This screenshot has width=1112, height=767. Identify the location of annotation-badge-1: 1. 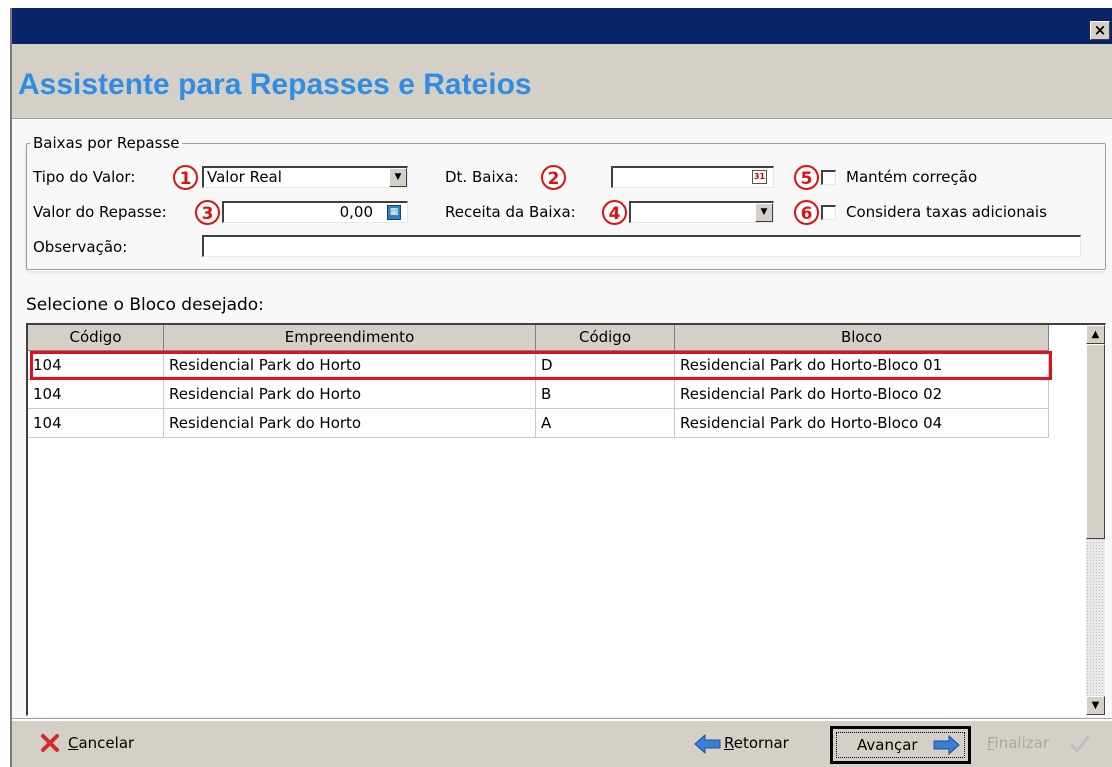
(185, 177).